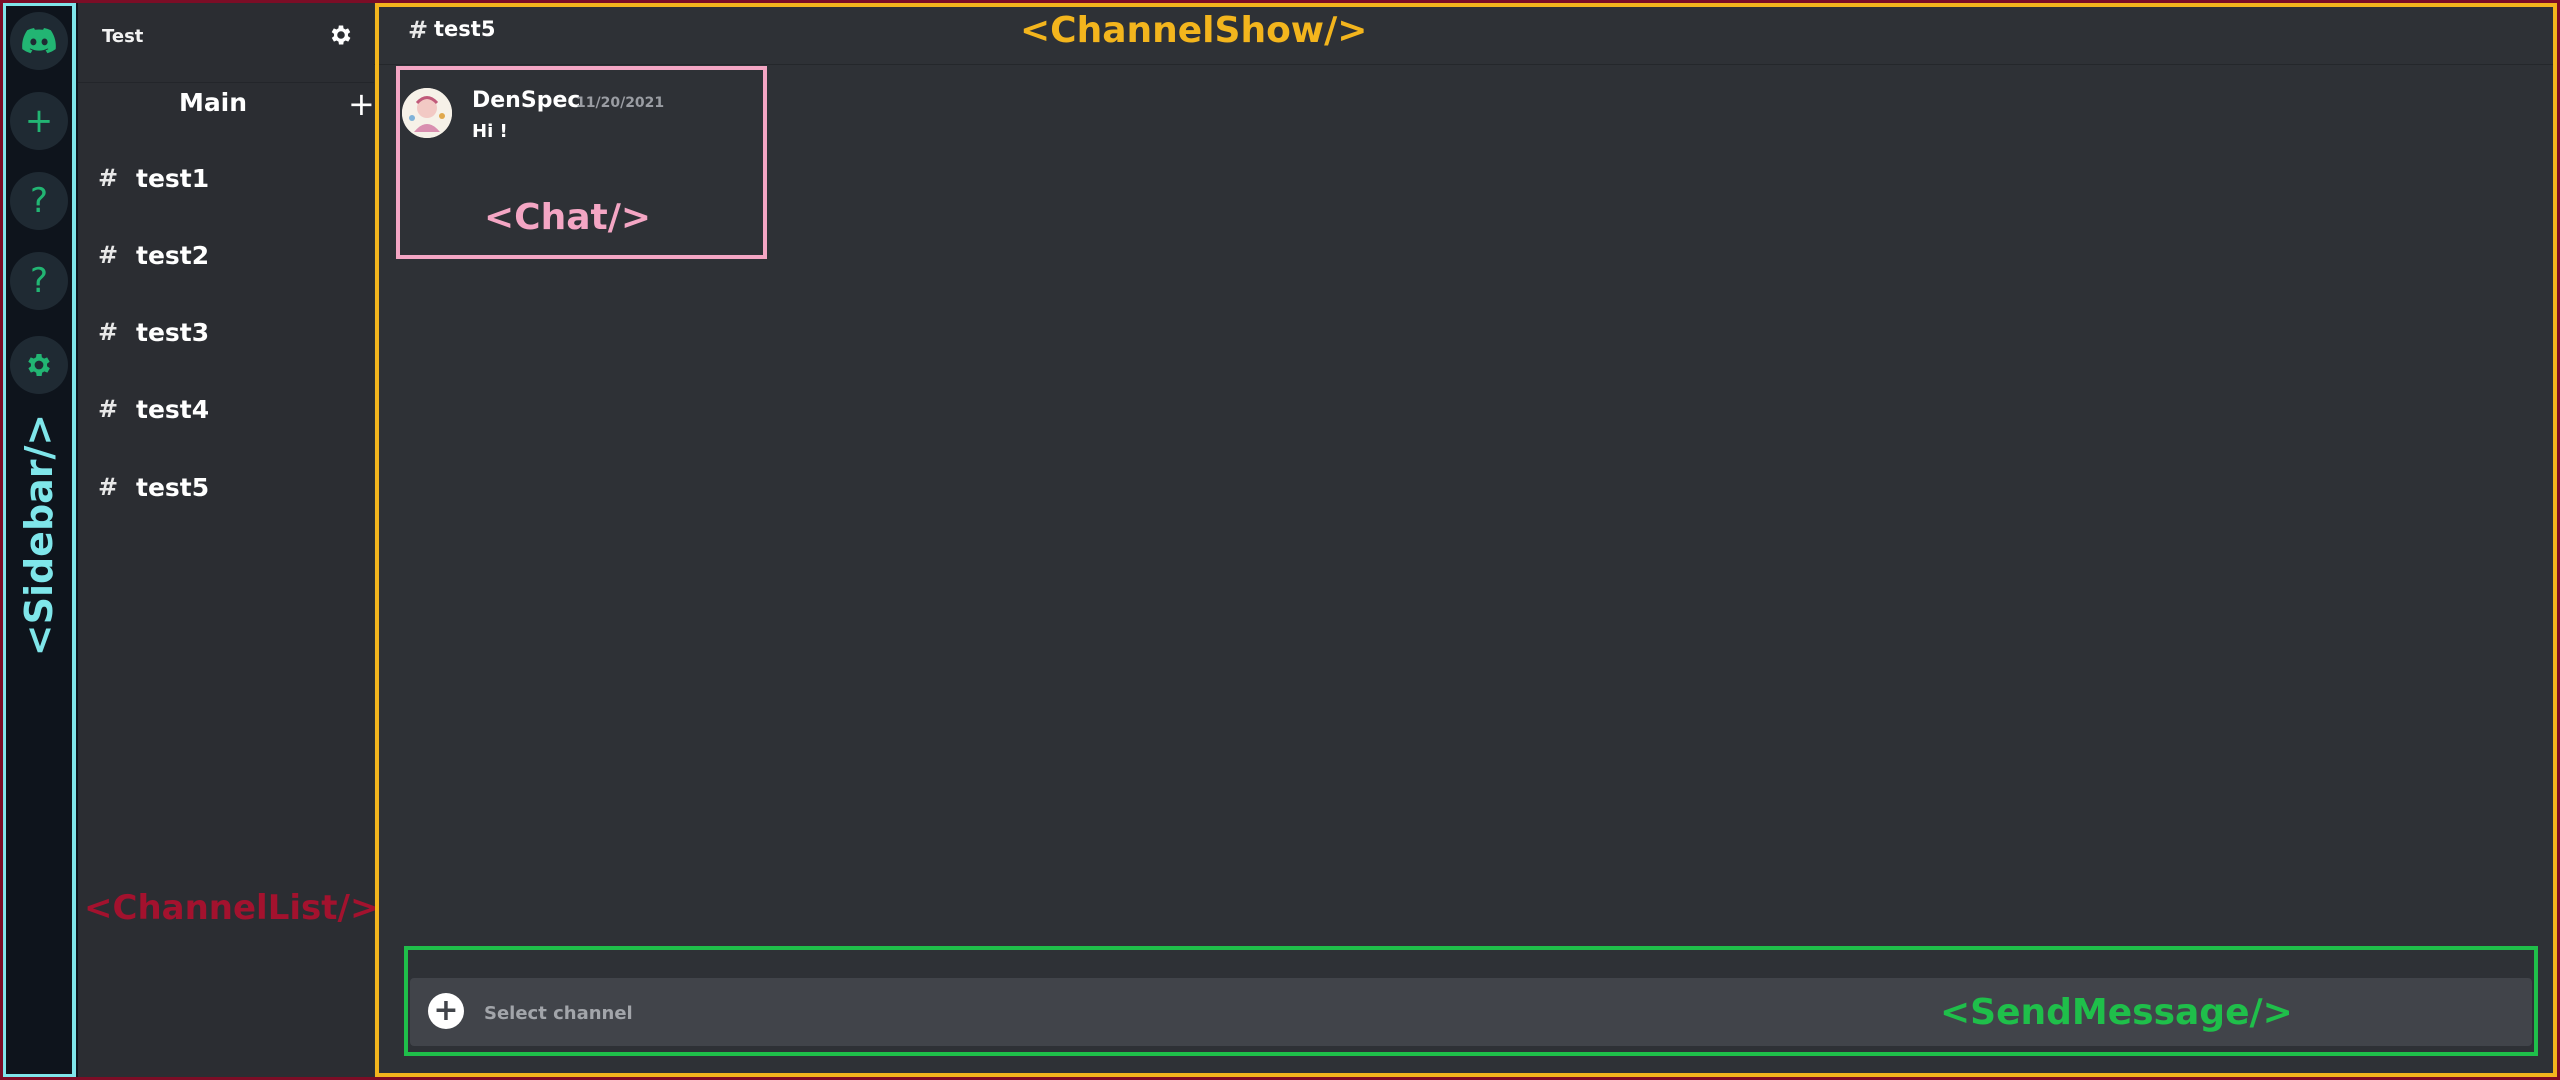 The image size is (2560, 1080). I want to click on home-button, so click(39, 41).